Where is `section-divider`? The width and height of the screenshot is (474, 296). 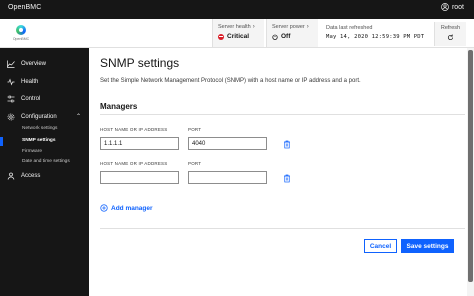
section-divider is located at coordinates (282, 114).